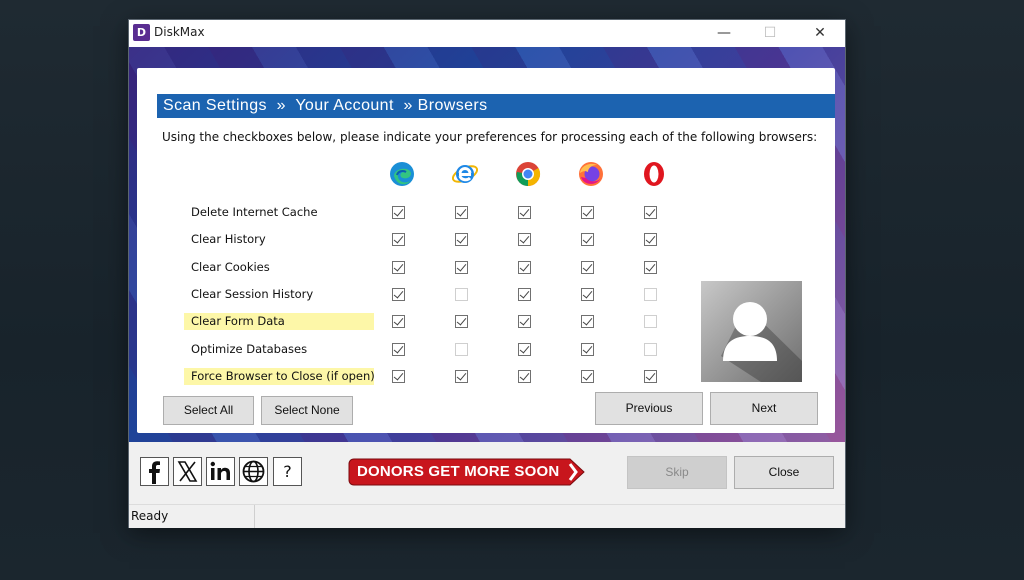  I want to click on x-button, so click(187, 471).